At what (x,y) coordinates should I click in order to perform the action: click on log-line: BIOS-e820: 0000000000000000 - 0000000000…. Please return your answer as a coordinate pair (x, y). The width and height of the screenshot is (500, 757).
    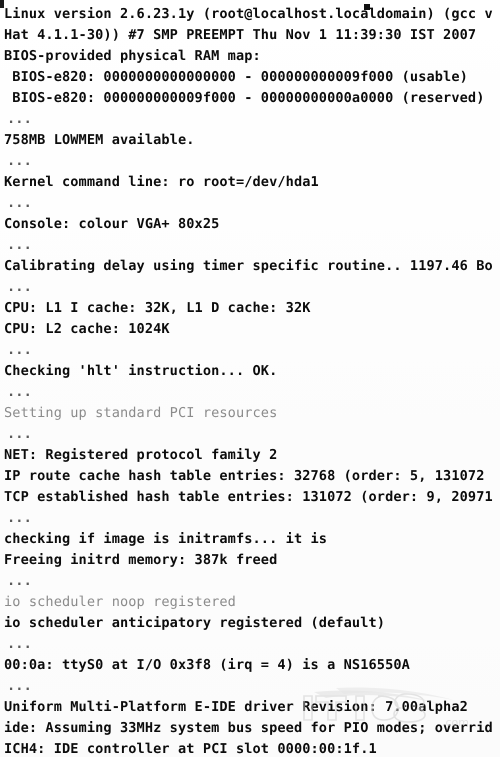
    Looking at the image, I should click on (236, 77).